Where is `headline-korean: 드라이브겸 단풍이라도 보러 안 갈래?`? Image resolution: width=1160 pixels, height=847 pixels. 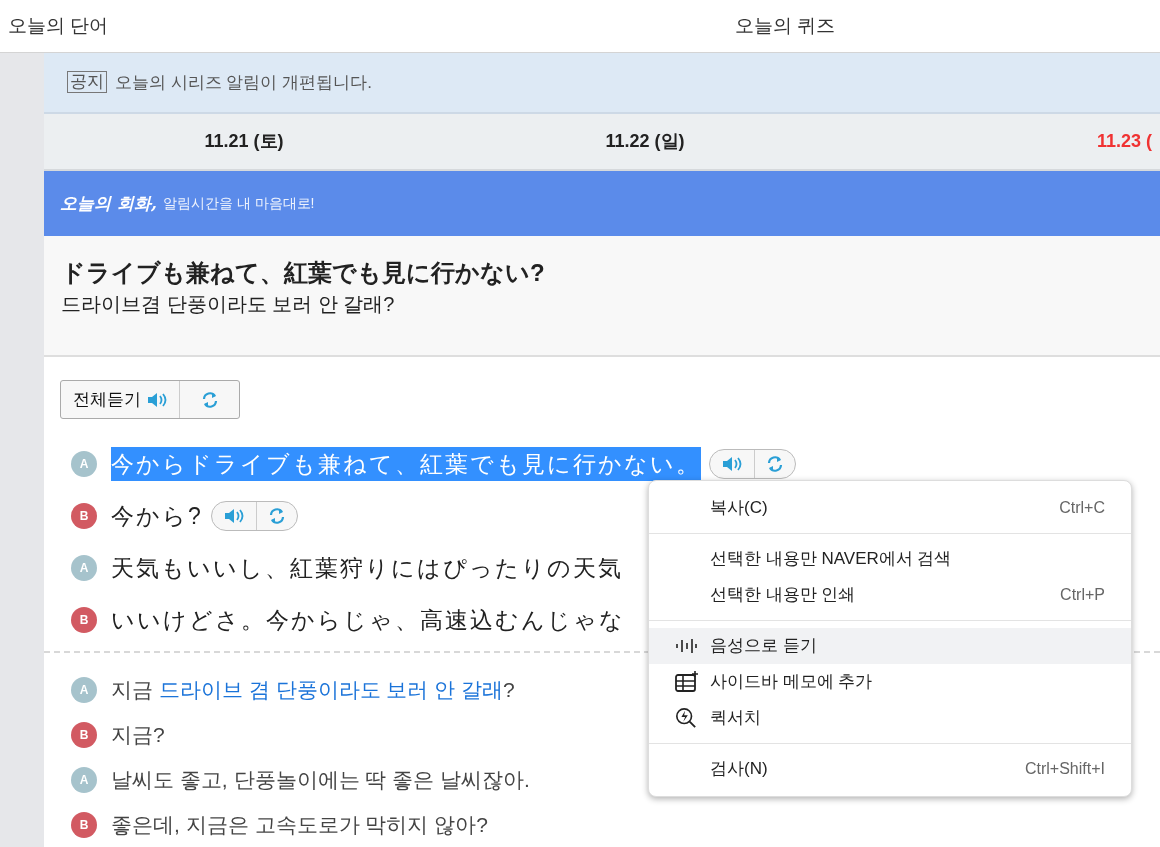
headline-korean: 드라이브겸 단풍이라도 보러 안 갈래? is located at coordinates (228, 304).